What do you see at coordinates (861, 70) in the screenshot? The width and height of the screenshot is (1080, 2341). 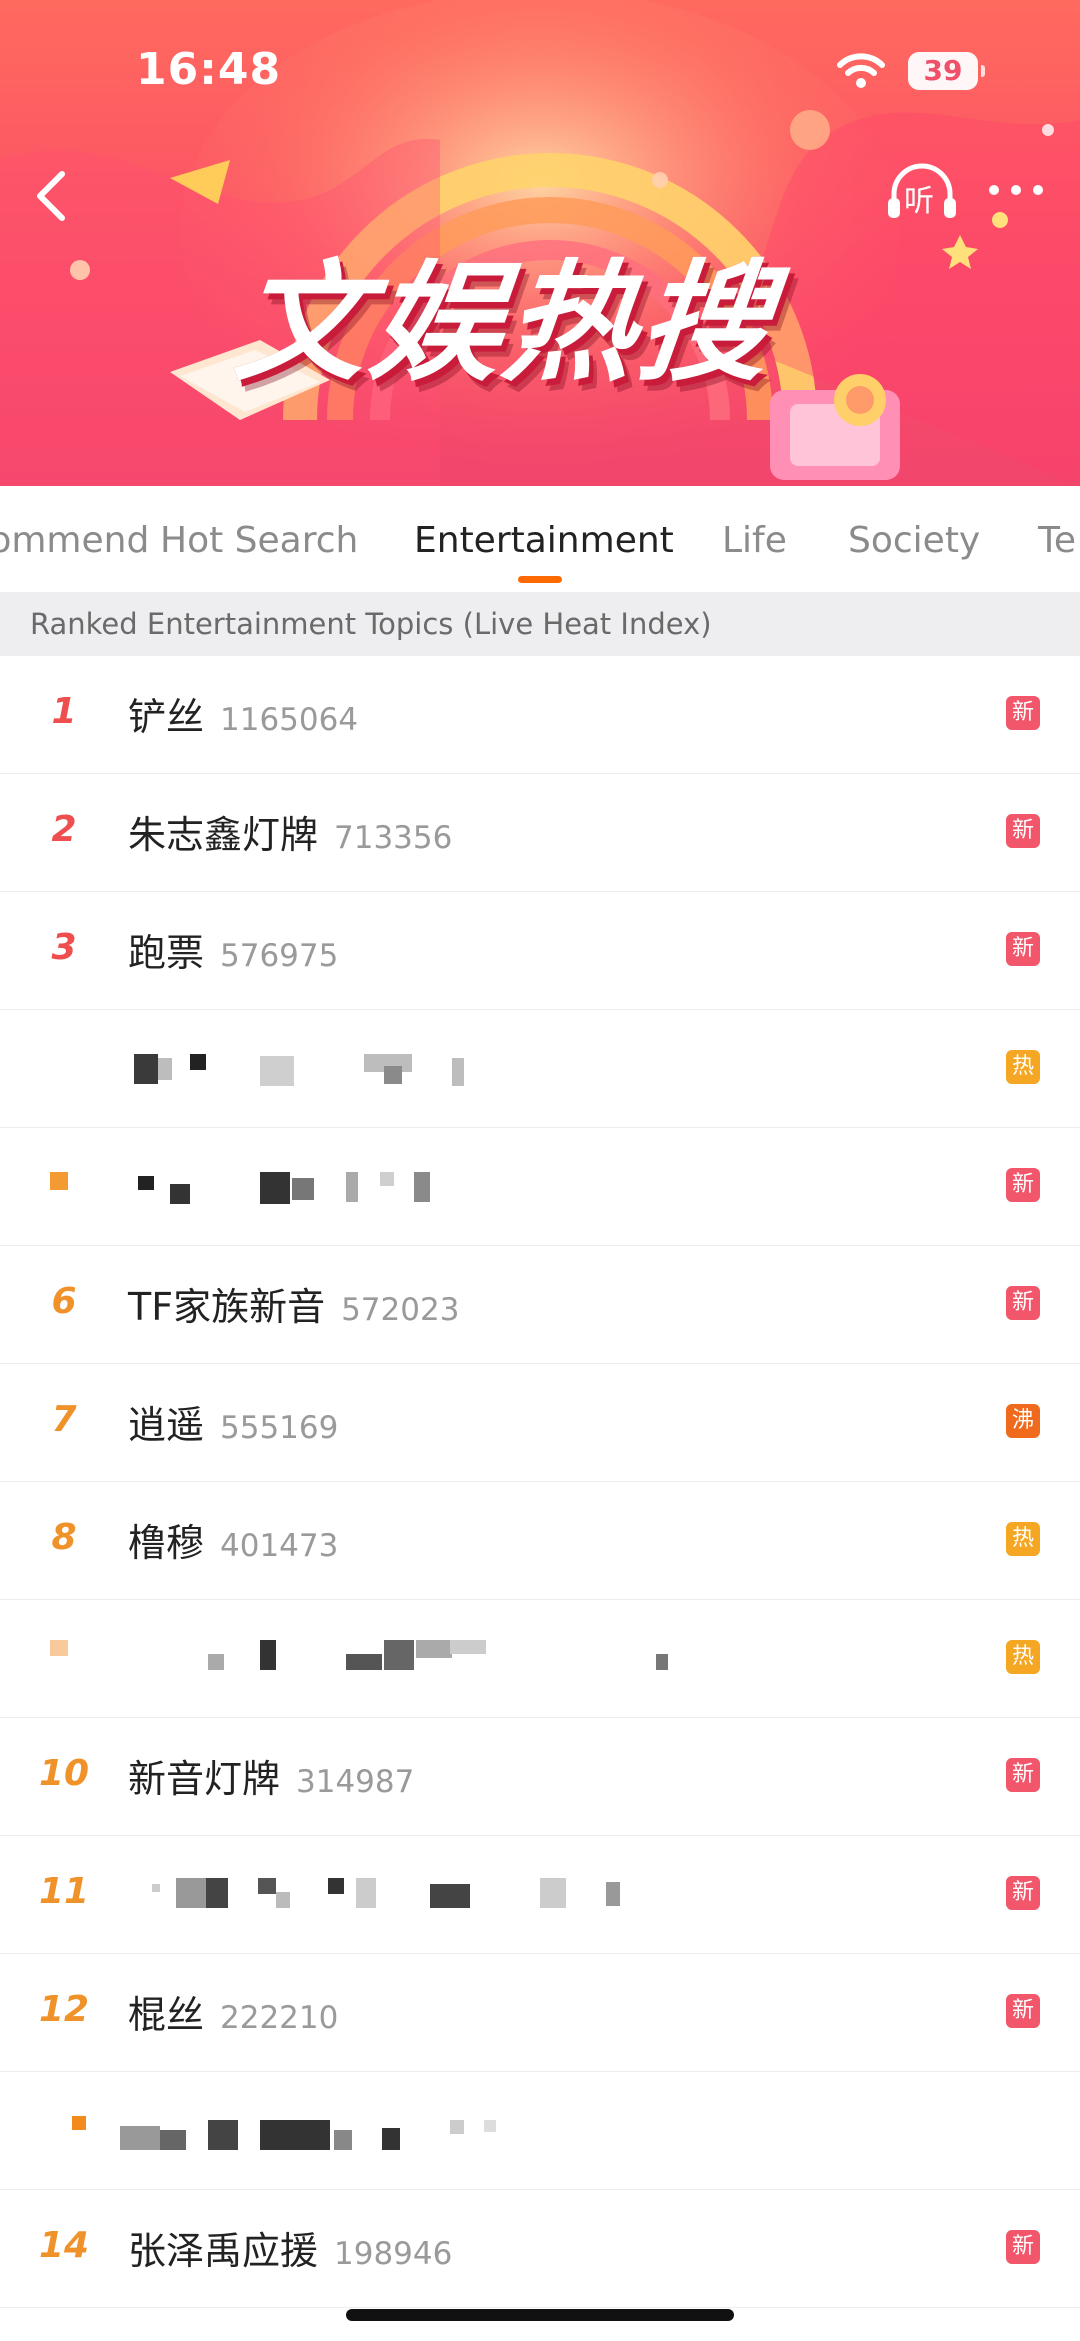 I see `wifi-icon` at bounding box center [861, 70].